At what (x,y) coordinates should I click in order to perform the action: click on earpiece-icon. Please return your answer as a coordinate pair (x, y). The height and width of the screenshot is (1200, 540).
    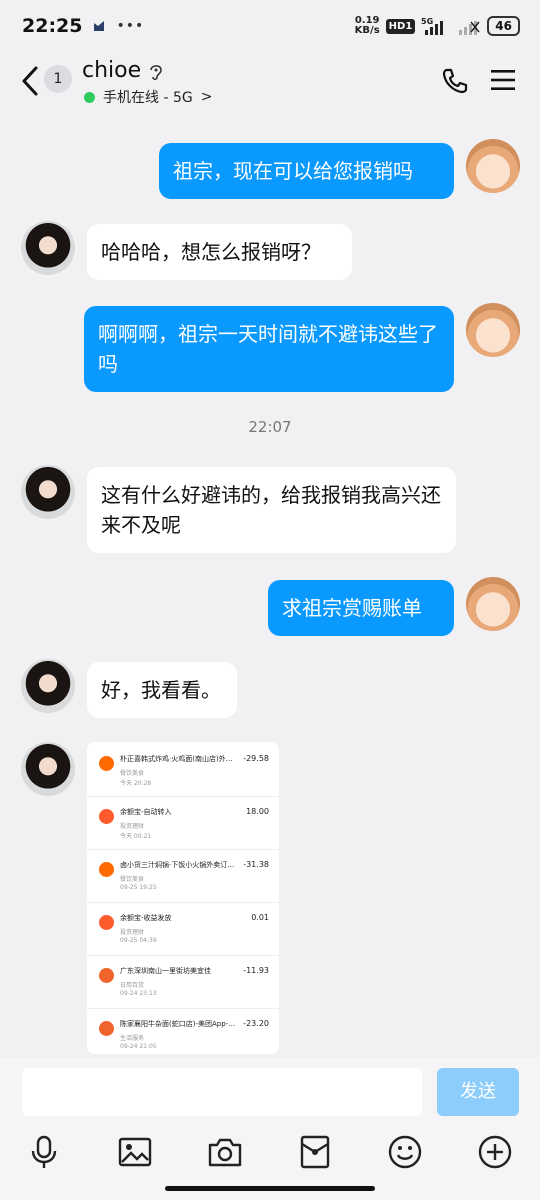
    Looking at the image, I should click on (156, 72).